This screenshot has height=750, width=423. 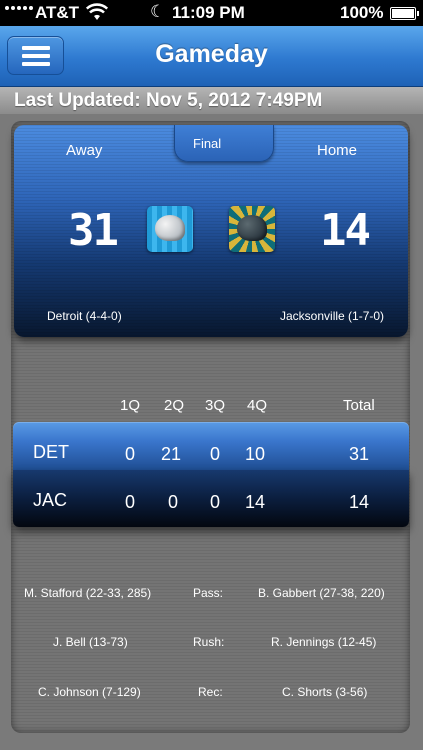 What do you see at coordinates (359, 502) in the screenshot?
I see `total-score: 14` at bounding box center [359, 502].